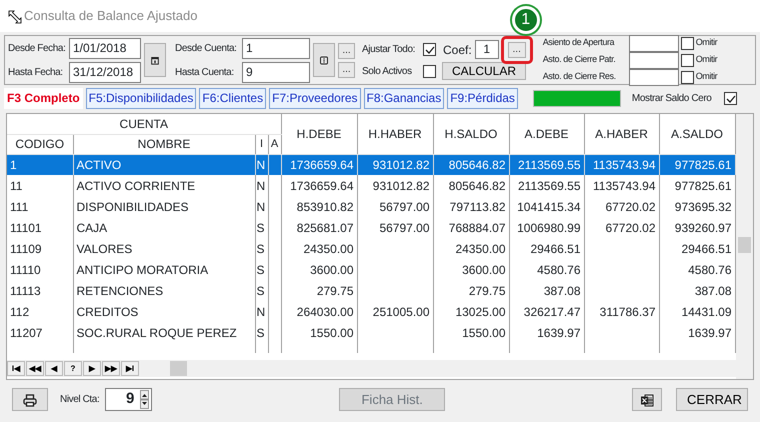  What do you see at coordinates (549, 165) in the screenshot?
I see `table-cell: 2113569.55` at bounding box center [549, 165].